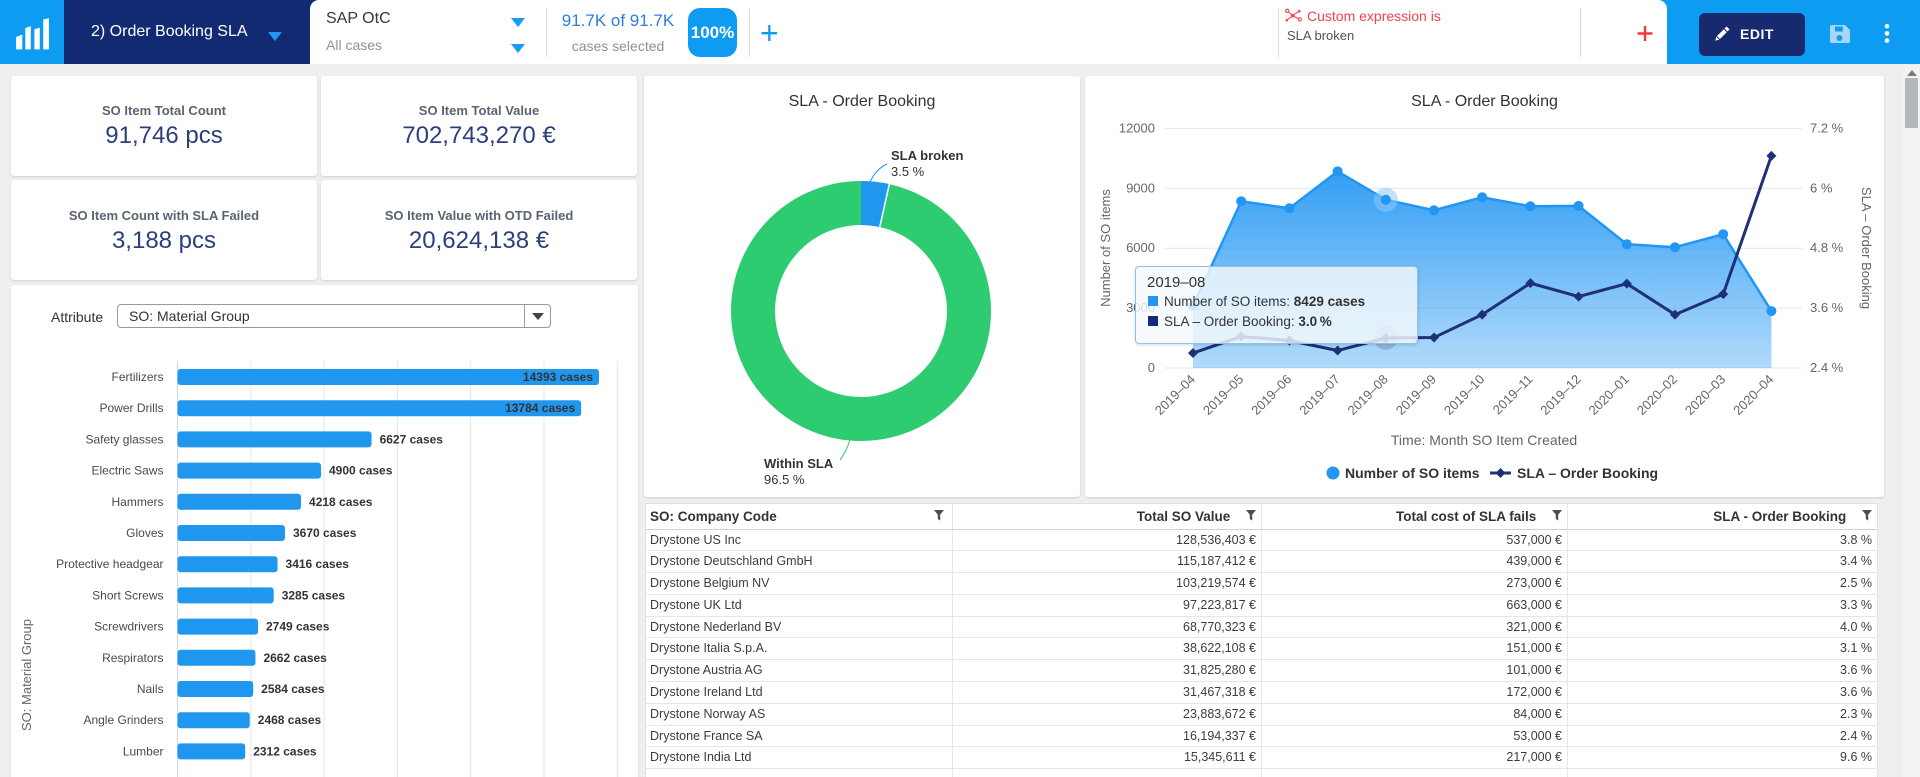  Describe the element at coordinates (799, 463) in the screenshot. I see `svg-text: Within SLA` at that location.